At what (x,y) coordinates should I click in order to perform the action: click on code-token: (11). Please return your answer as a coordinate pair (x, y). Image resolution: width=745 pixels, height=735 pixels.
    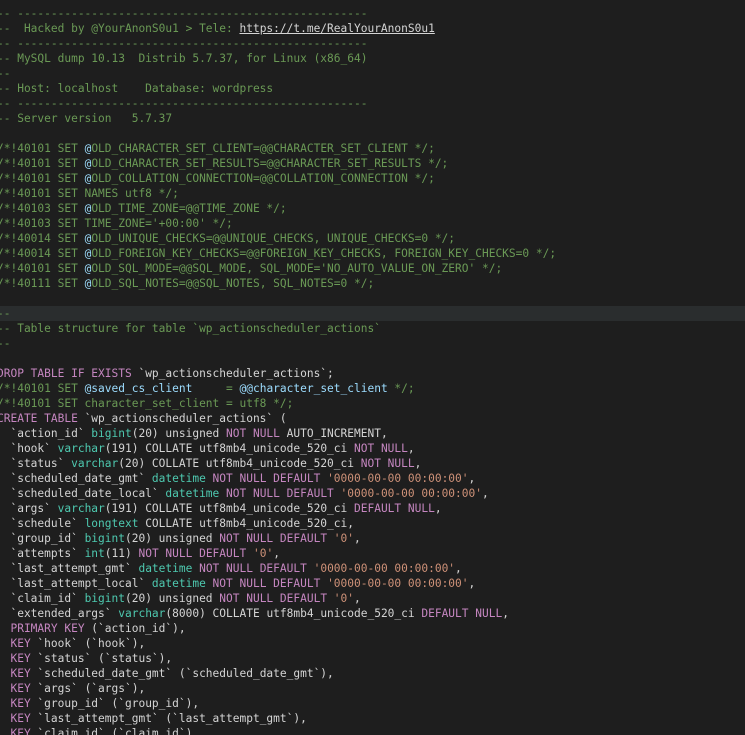
    Looking at the image, I should click on (121, 553).